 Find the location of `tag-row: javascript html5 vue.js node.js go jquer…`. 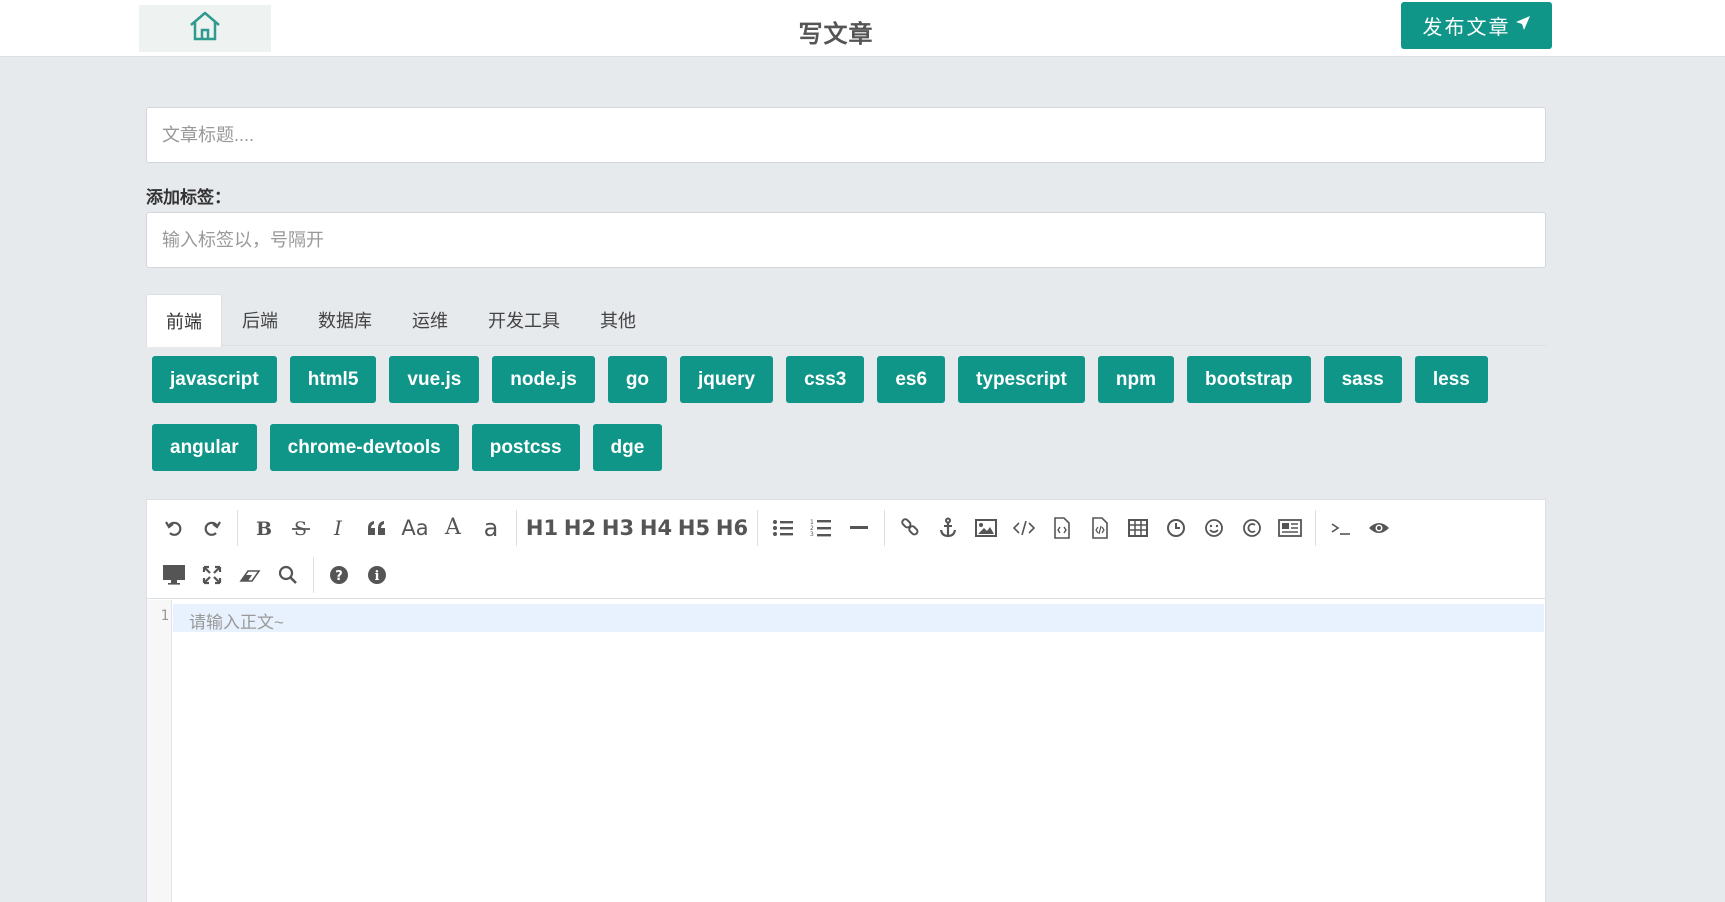

tag-row: javascript html5 vue.js node.js go jquer… is located at coordinates (852, 379).